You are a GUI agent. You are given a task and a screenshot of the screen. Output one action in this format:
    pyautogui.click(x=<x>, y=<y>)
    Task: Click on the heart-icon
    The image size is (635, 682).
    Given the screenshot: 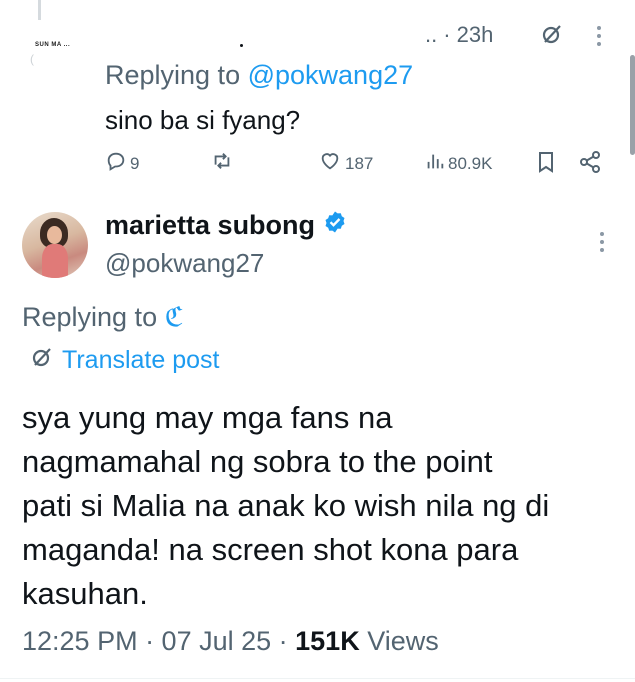 What is the action you would take?
    pyautogui.click(x=330, y=163)
    